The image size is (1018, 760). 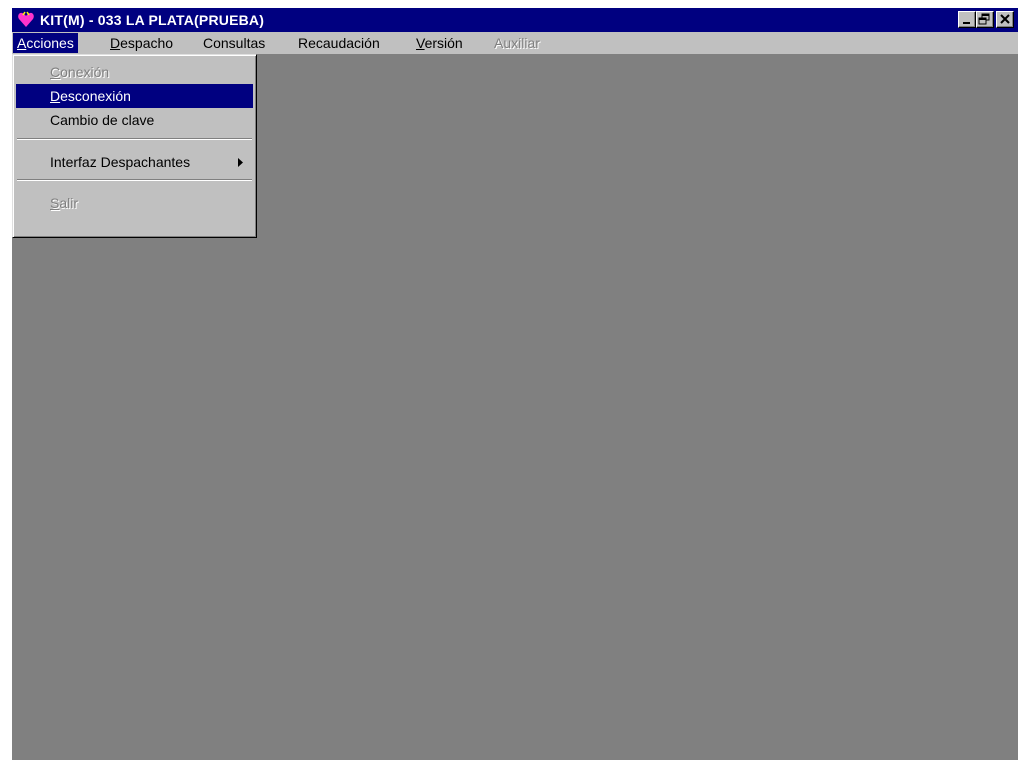 What do you see at coordinates (420, 43) in the screenshot?
I see `menu-version-mnemonic: V` at bounding box center [420, 43].